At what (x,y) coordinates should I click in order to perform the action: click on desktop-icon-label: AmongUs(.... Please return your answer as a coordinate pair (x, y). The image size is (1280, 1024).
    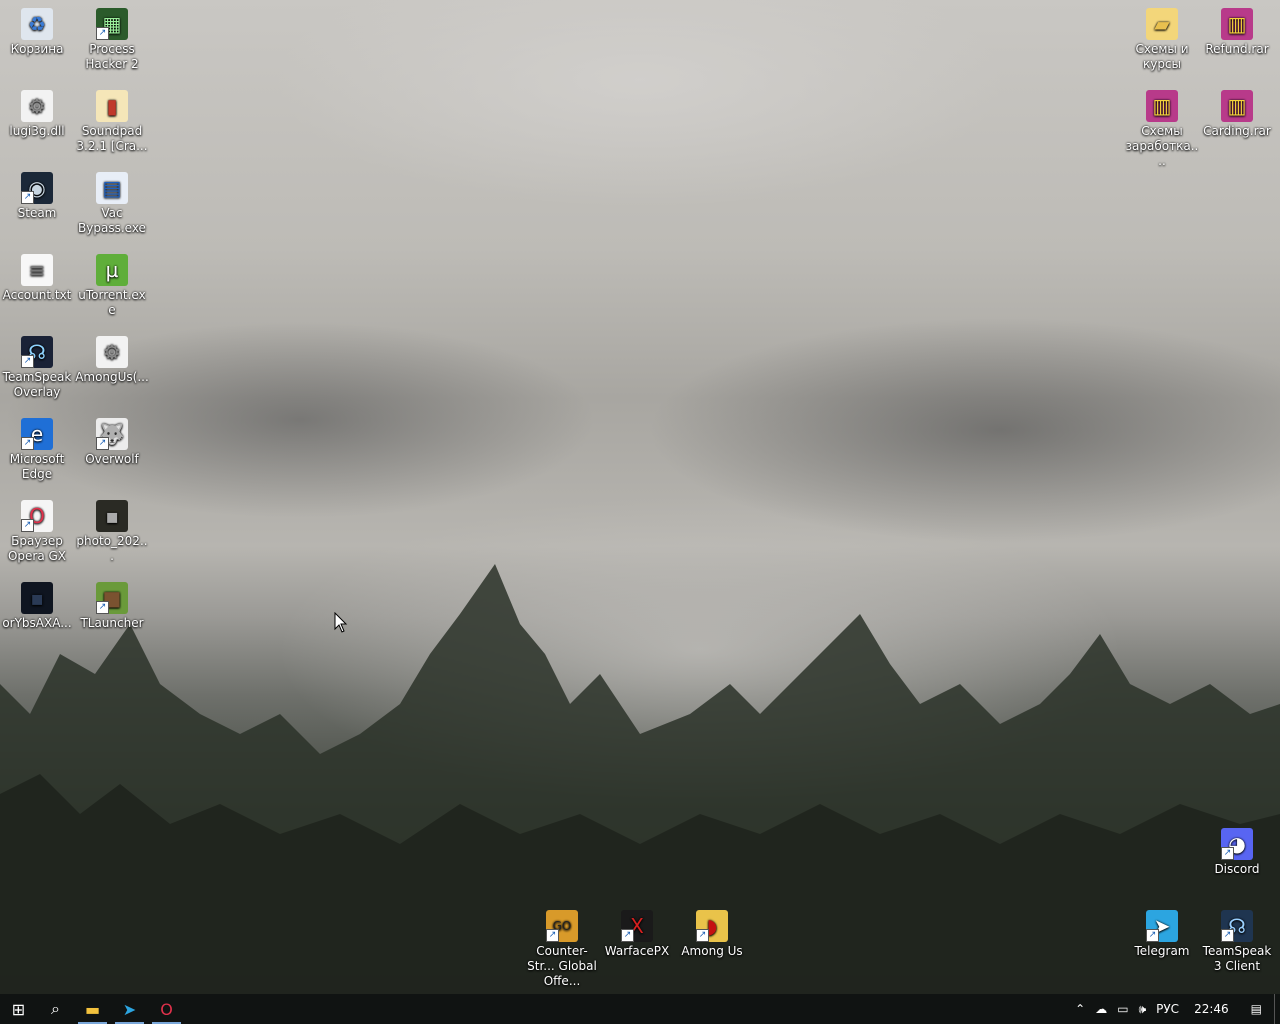
    Looking at the image, I should click on (112, 377).